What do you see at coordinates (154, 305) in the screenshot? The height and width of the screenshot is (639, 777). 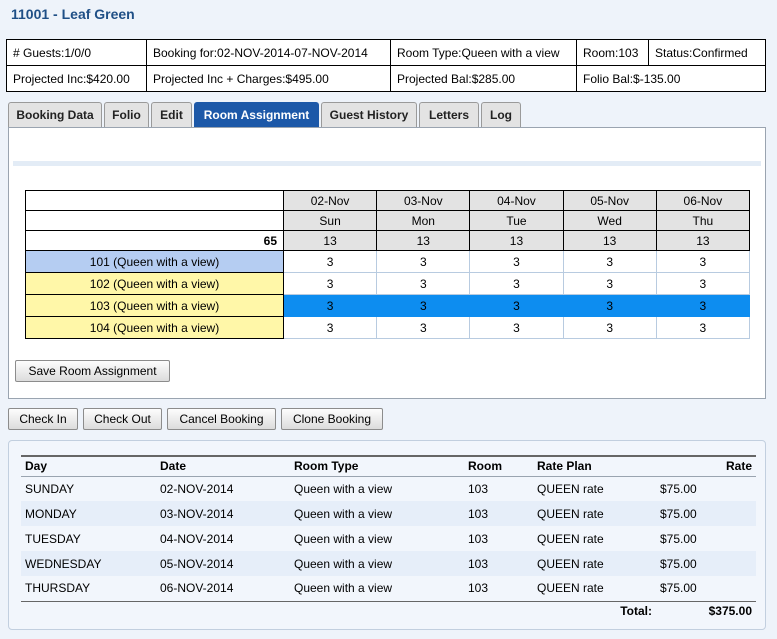 I see `room-label: 103 (Queen with a view)` at bounding box center [154, 305].